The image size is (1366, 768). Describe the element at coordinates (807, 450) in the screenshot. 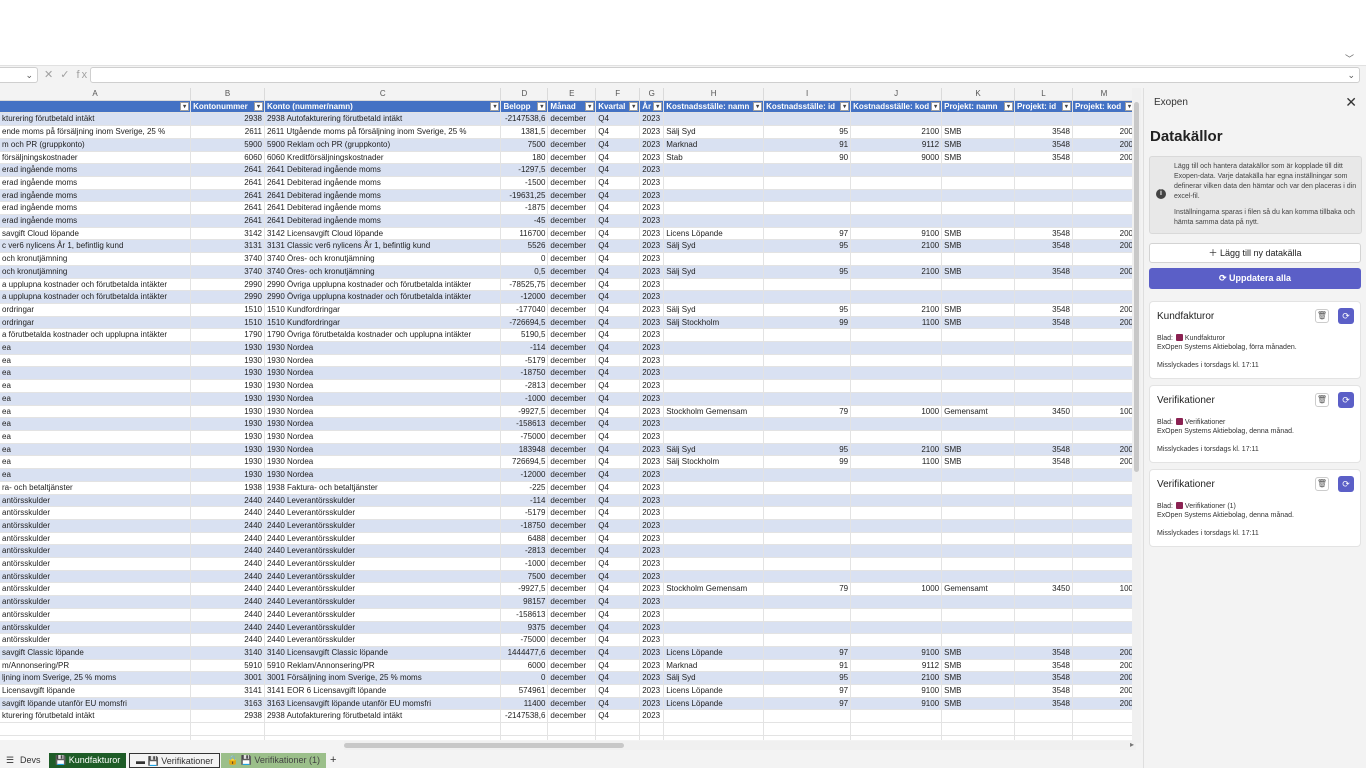

I see `table-cell: 95` at that location.